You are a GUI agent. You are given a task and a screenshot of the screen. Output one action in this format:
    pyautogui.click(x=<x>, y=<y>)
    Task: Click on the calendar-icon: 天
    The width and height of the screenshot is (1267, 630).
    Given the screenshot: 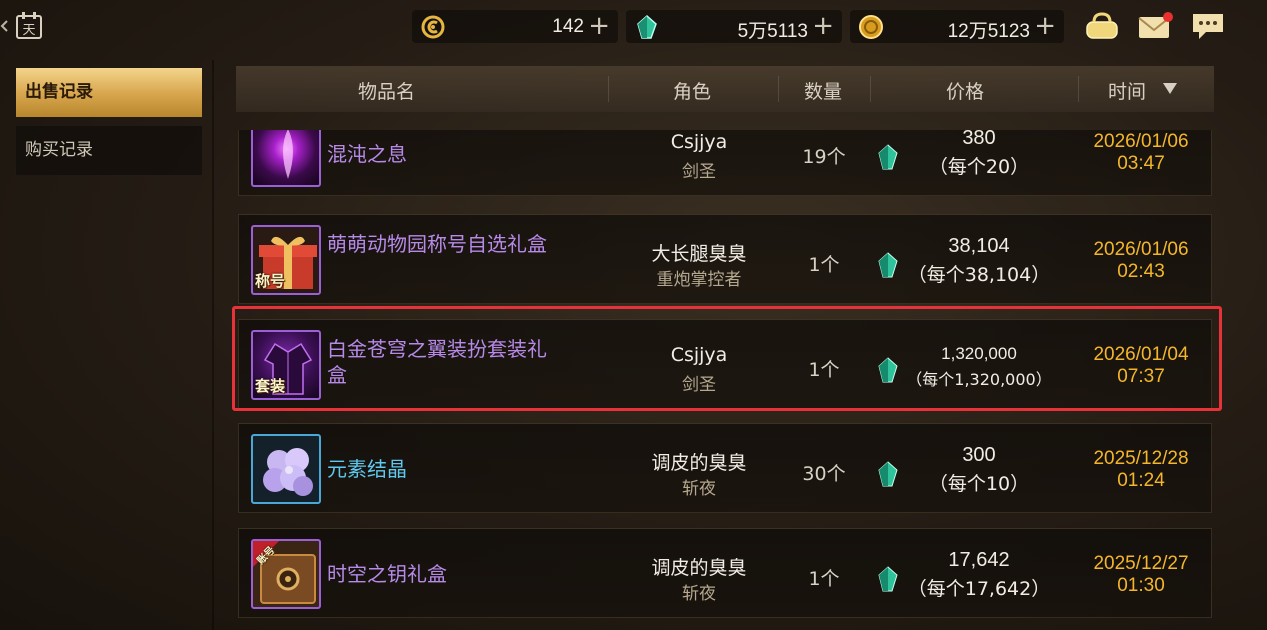 What is the action you would take?
    pyautogui.click(x=29, y=25)
    